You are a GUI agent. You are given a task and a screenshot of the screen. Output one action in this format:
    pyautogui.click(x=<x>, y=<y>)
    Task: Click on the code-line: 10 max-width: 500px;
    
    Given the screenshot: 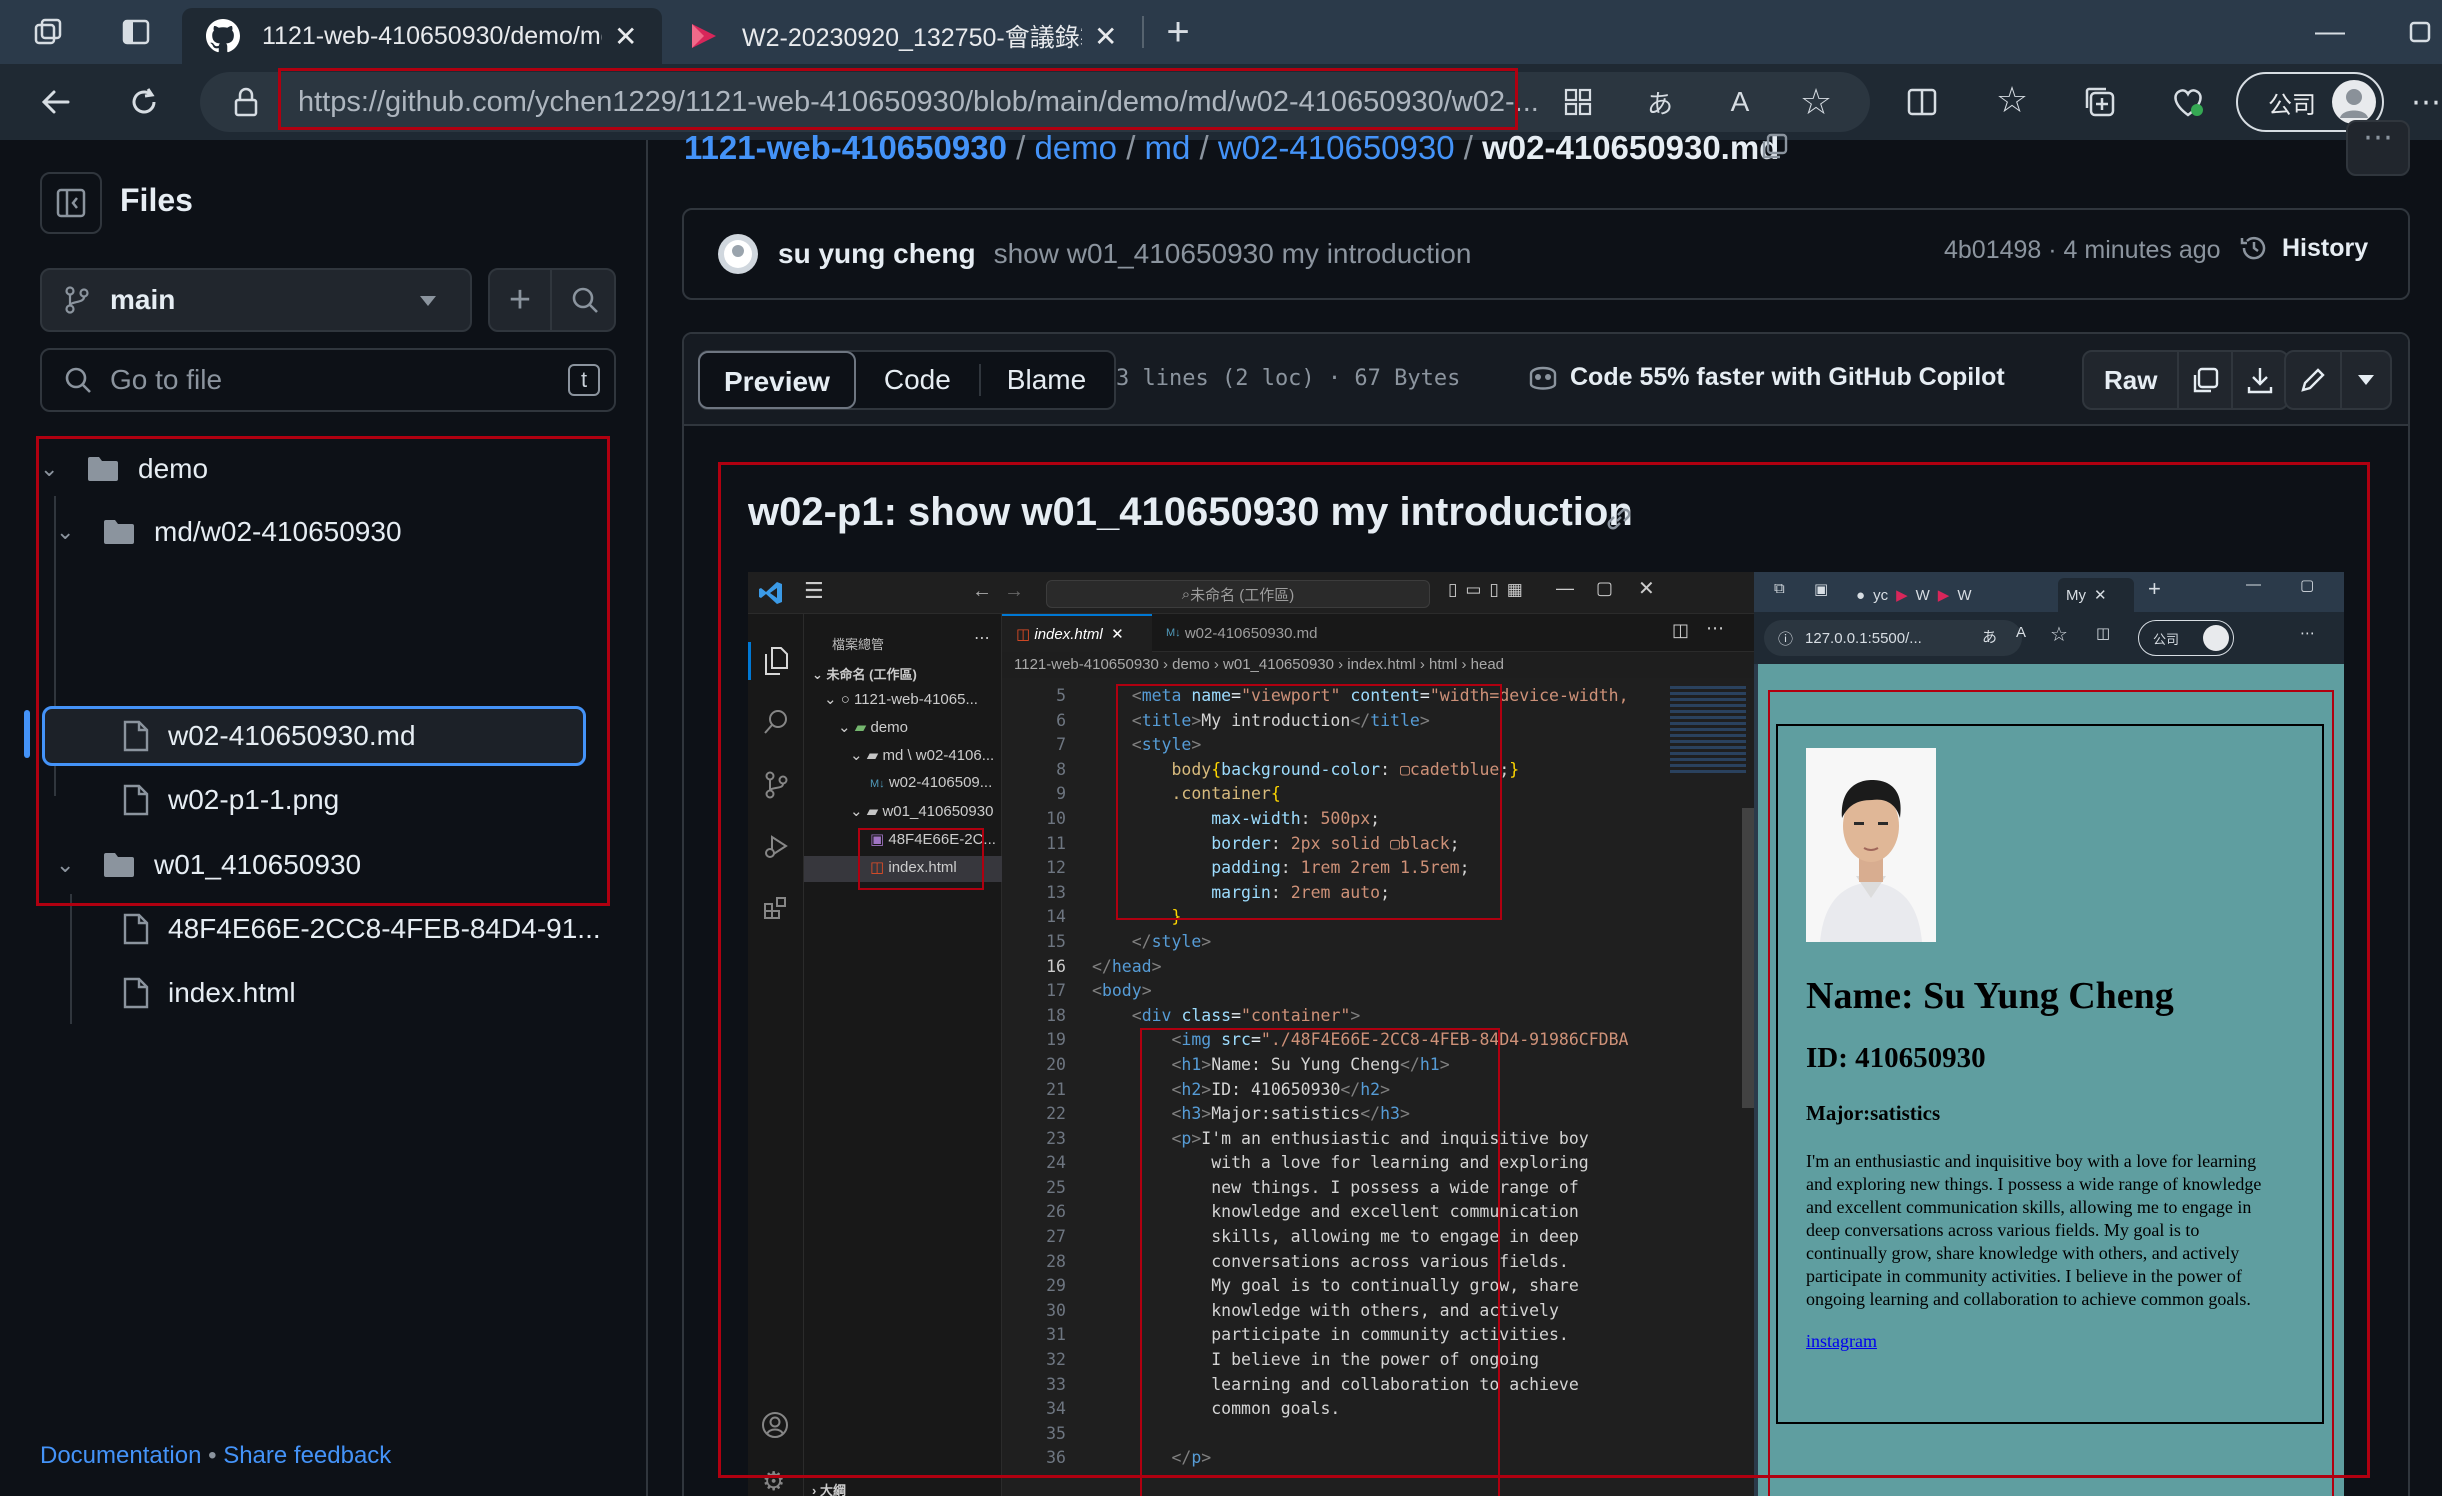 What is the action you would take?
    pyautogui.click(x=1332, y=819)
    